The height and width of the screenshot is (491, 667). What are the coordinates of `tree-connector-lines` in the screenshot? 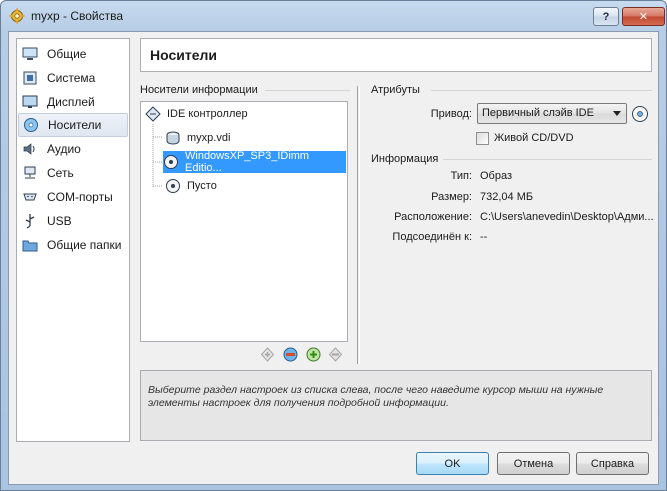 It's located at (157, 155).